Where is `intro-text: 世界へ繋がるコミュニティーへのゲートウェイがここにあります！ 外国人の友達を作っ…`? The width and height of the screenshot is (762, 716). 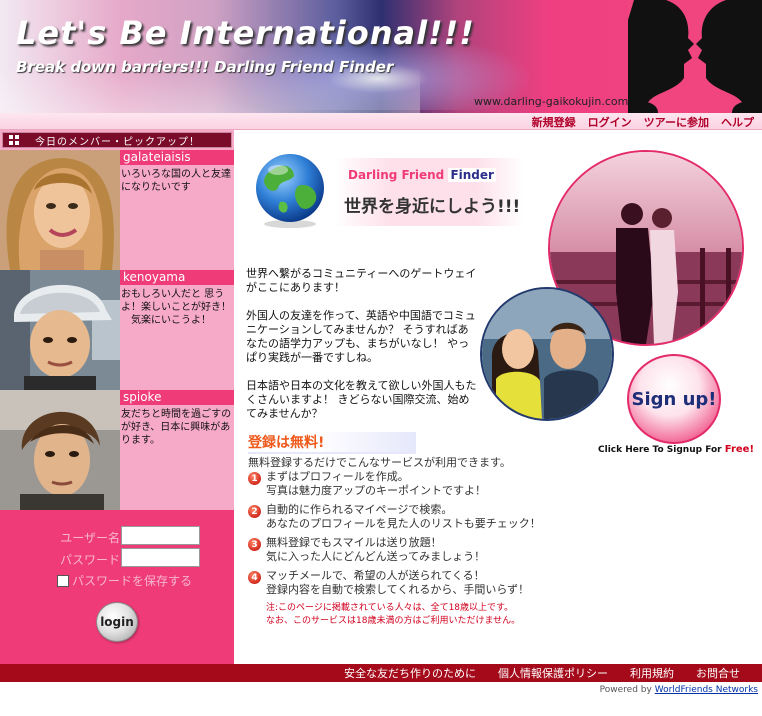 intro-text: 世界へ繋がるコミュニティーへのゲートウェイがここにあります！ 外国人の友達を作っ… is located at coordinates (362, 351).